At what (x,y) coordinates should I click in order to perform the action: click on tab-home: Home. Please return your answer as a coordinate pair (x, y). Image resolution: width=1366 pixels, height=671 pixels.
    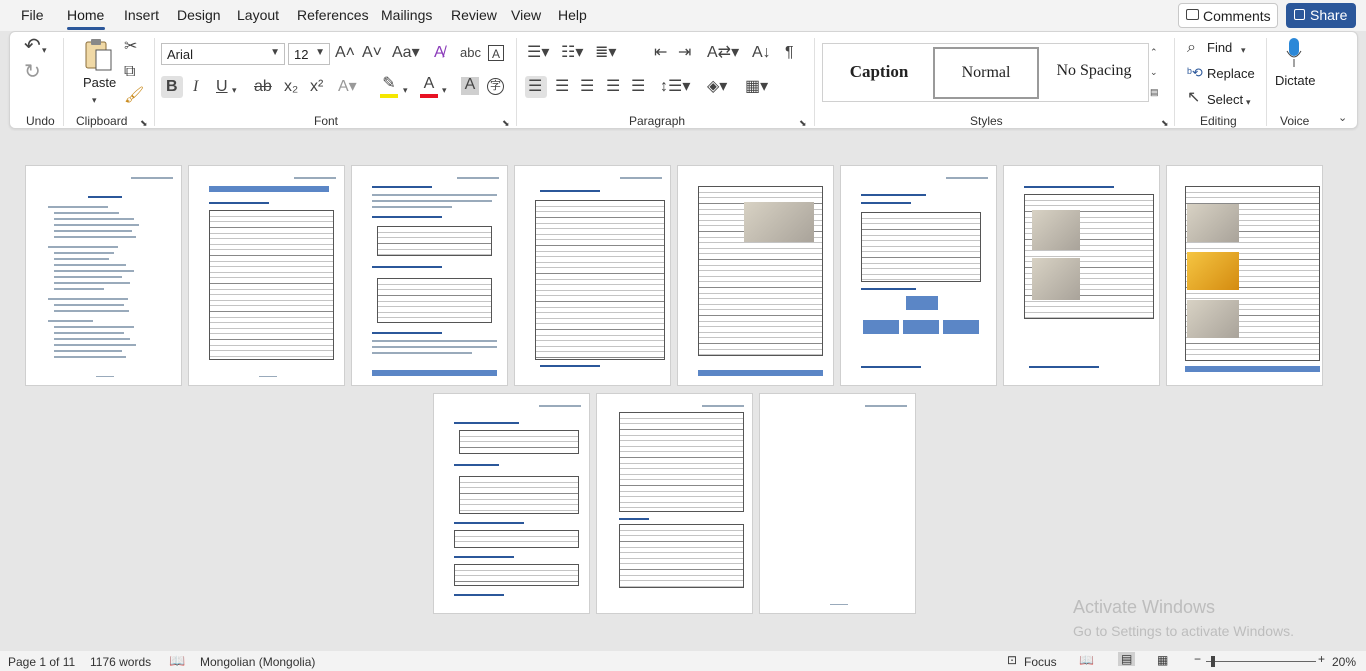
    Looking at the image, I should click on (85, 15).